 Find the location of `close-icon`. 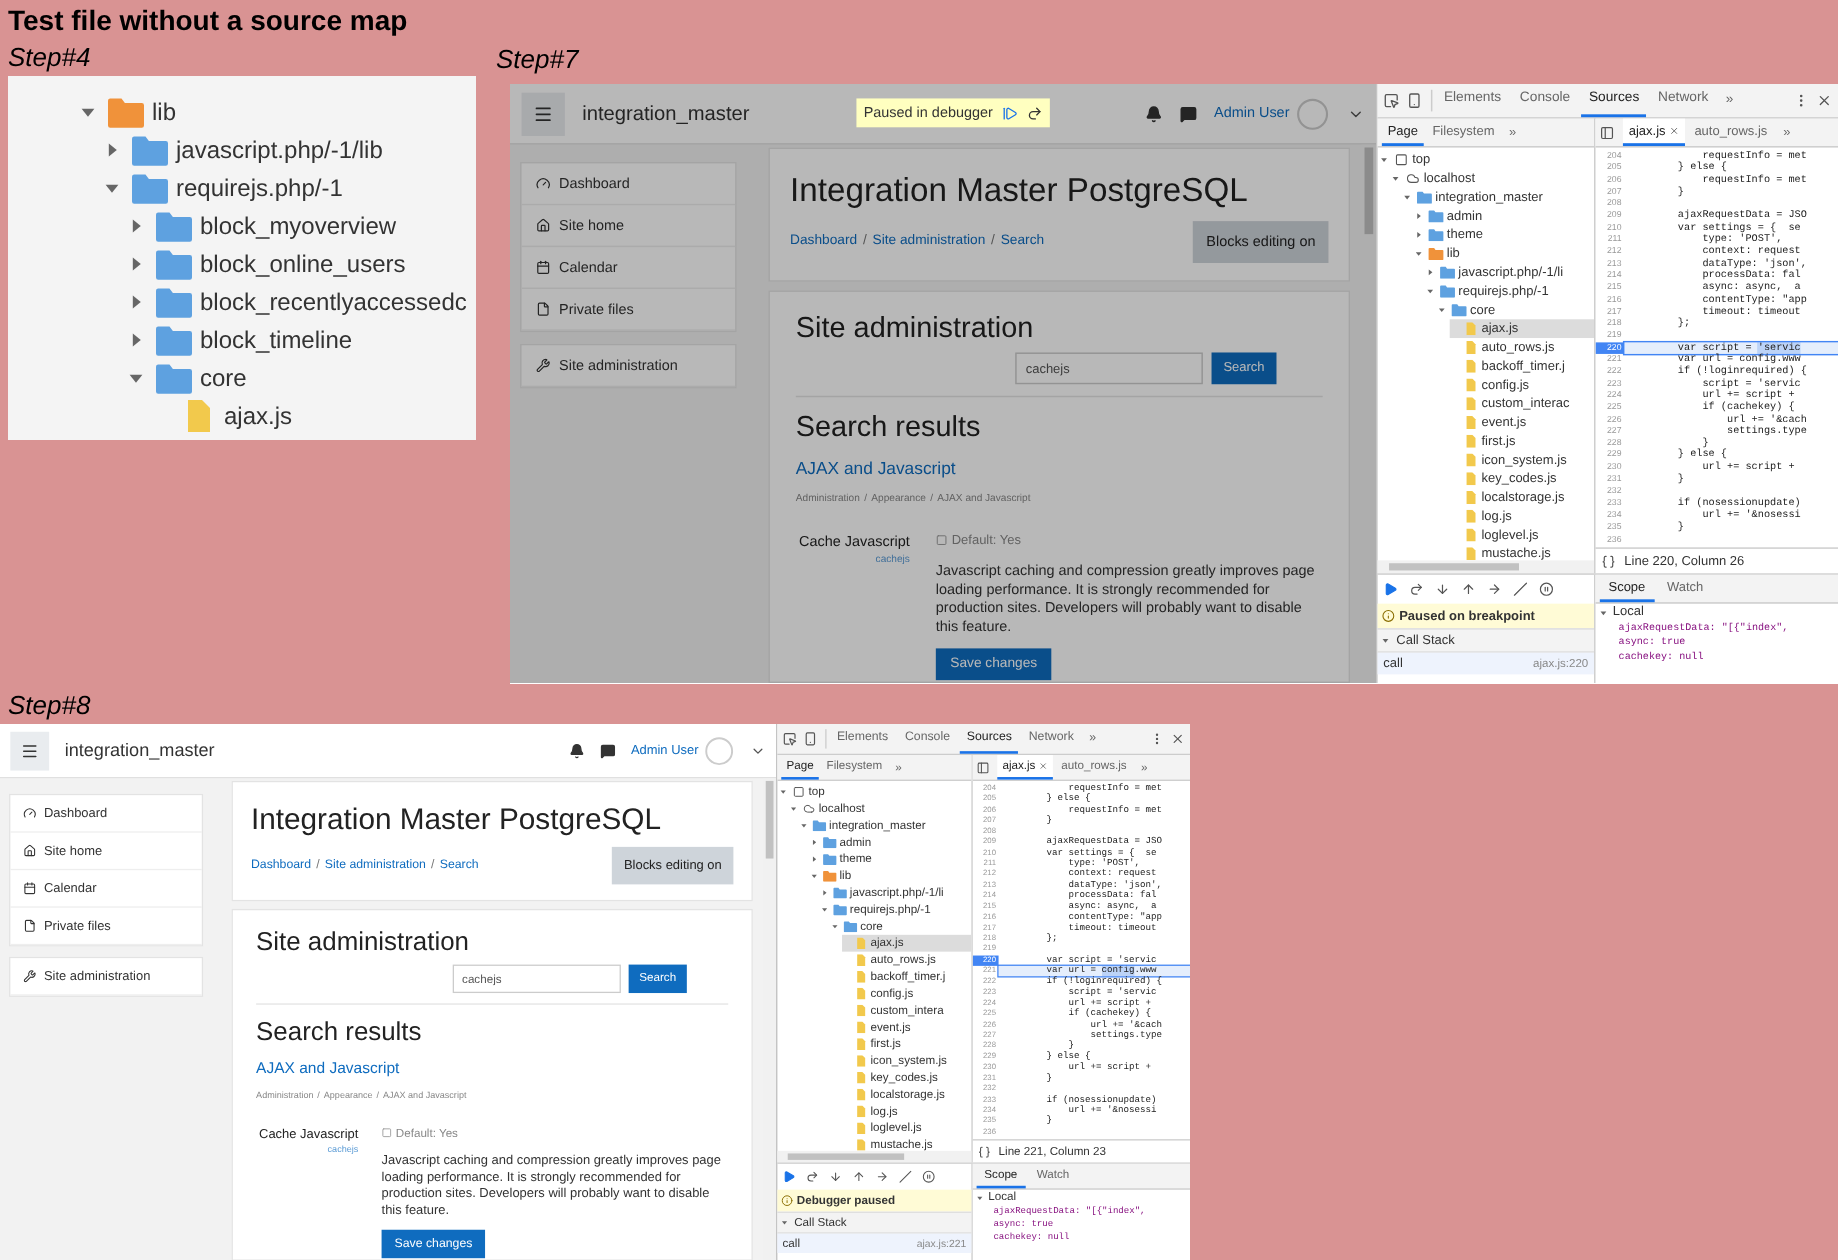

close-icon is located at coordinates (1824, 100).